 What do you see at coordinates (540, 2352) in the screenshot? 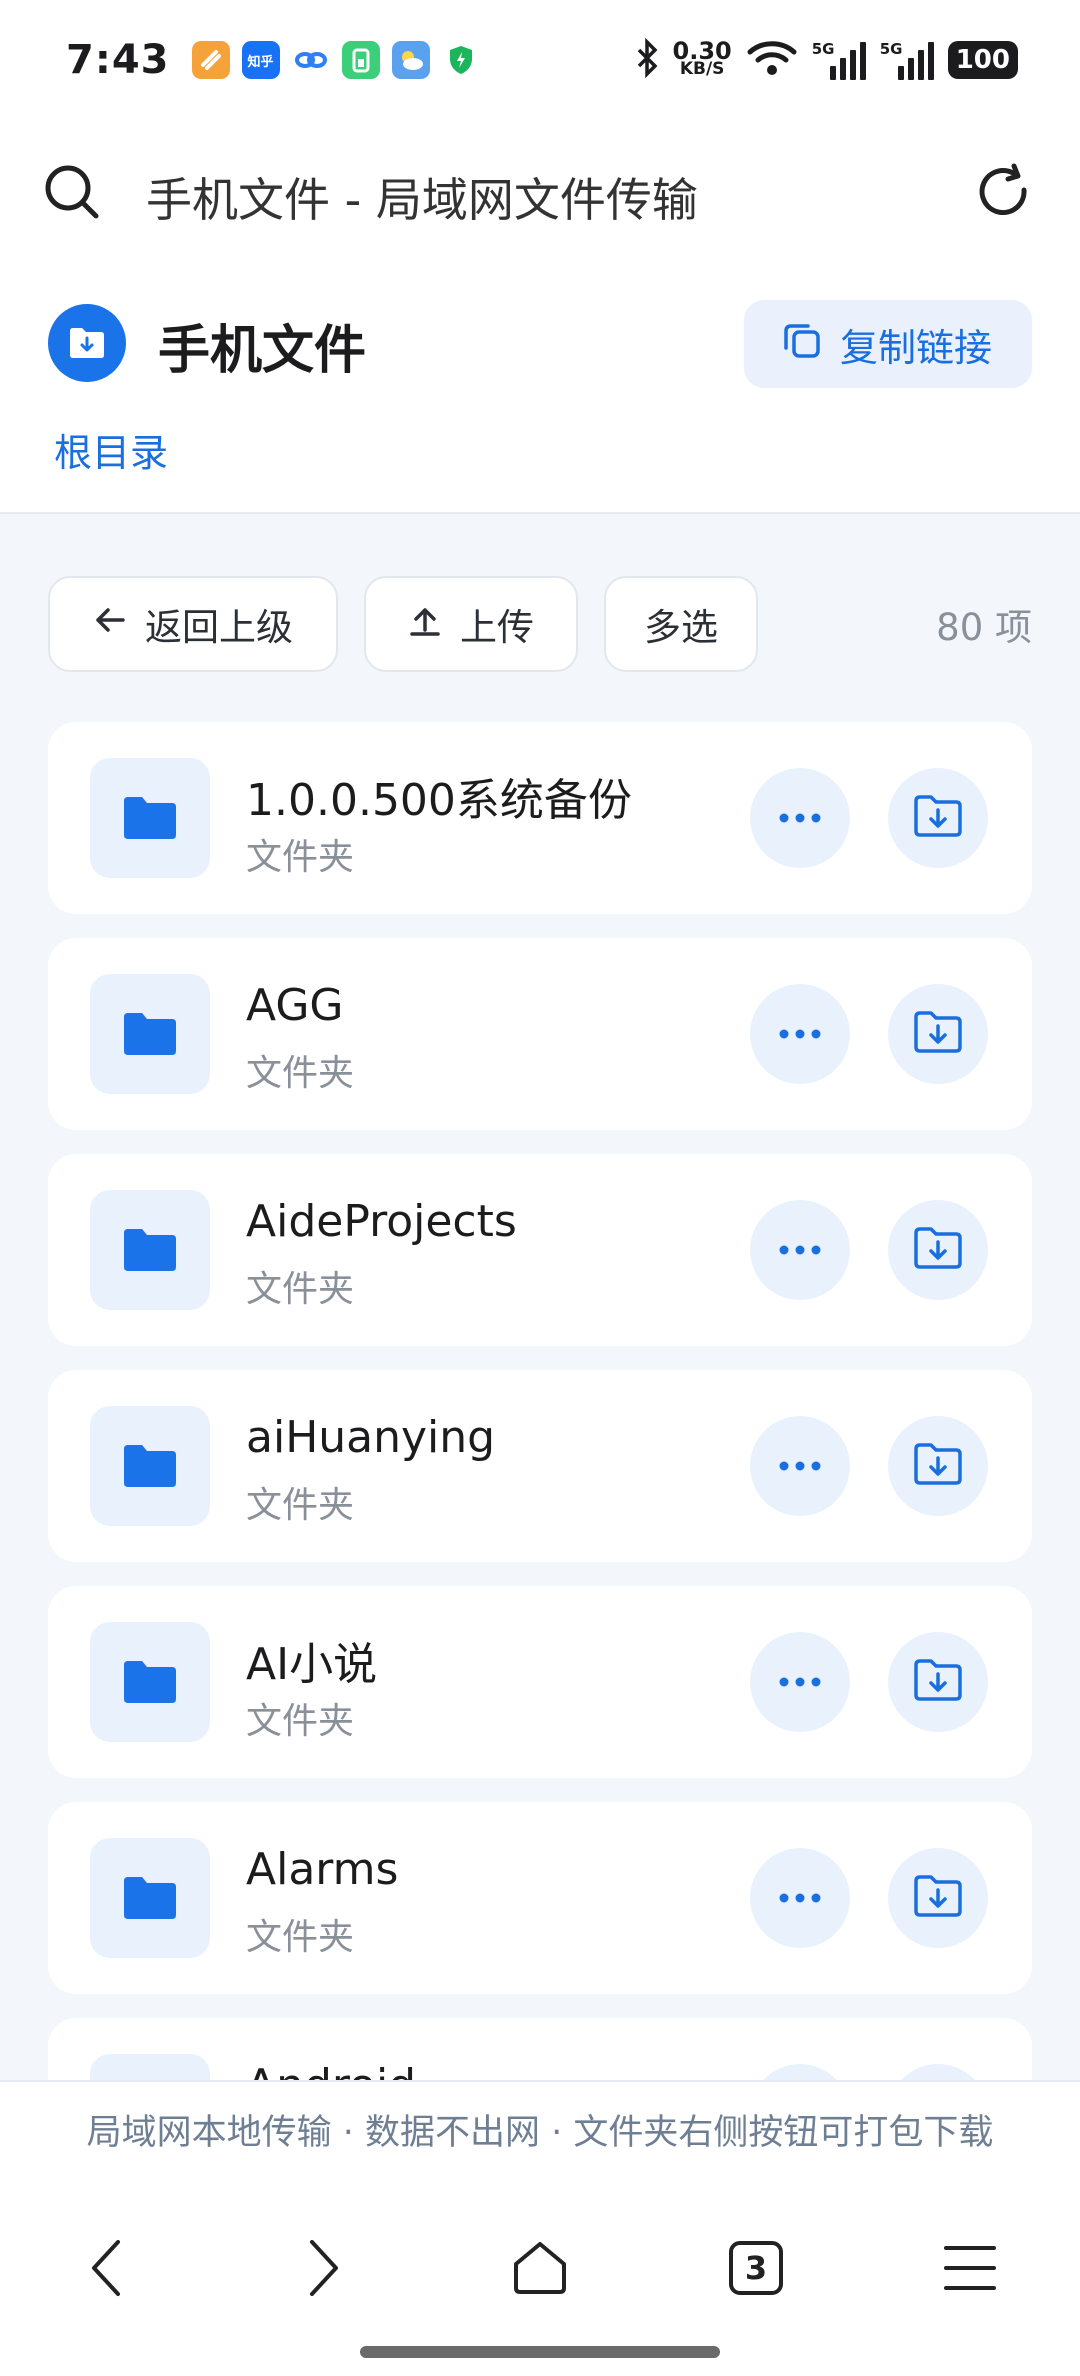
I see `home-indicator` at bounding box center [540, 2352].